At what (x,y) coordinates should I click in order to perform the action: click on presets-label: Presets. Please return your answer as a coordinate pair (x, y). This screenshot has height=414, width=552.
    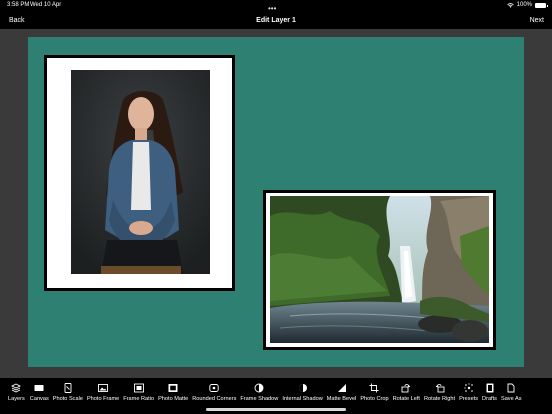
    Looking at the image, I should click on (469, 399).